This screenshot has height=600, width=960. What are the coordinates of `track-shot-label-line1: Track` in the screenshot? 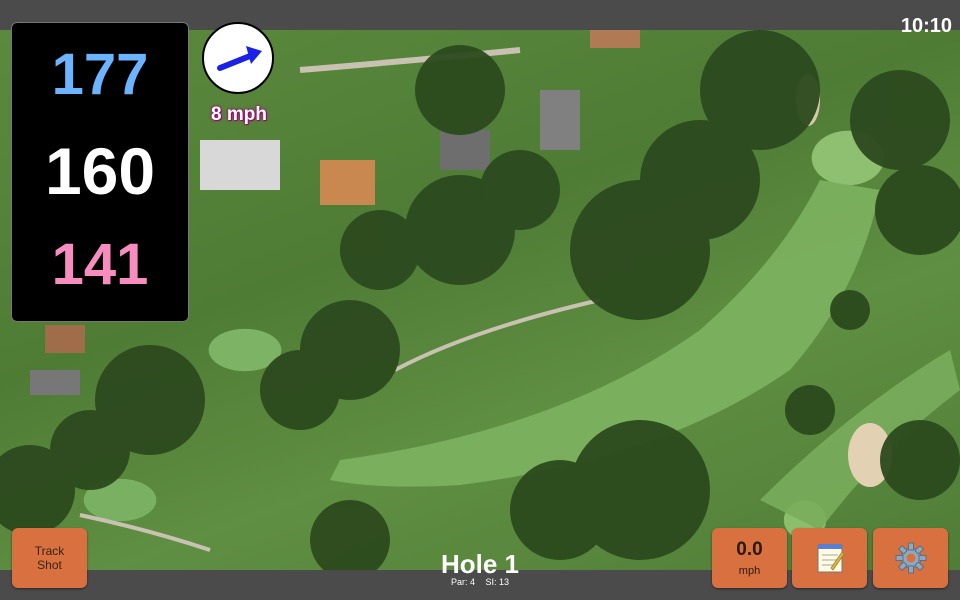 It's located at (49, 551).